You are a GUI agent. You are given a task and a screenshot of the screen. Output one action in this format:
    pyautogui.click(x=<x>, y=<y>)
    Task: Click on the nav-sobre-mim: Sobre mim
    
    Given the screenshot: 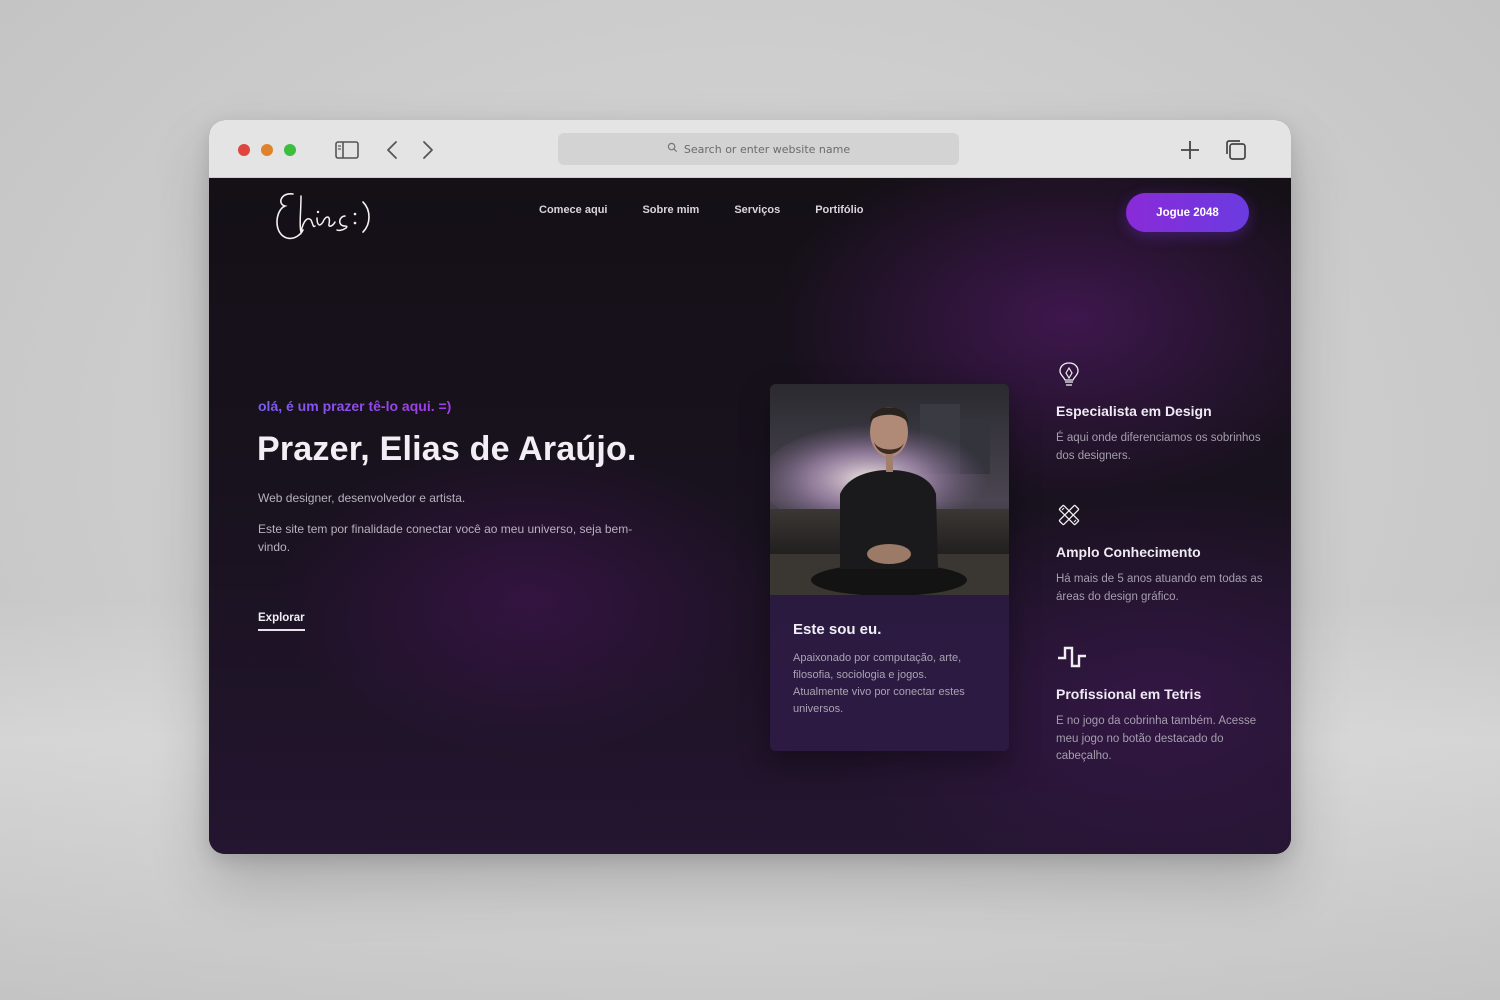 What is the action you would take?
    pyautogui.click(x=670, y=210)
    